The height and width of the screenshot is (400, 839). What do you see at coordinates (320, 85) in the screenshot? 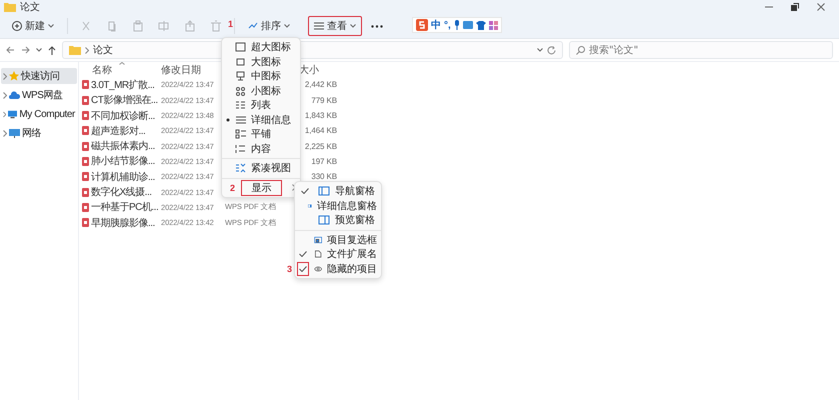
I see `file-size: 2,442 KB` at bounding box center [320, 85].